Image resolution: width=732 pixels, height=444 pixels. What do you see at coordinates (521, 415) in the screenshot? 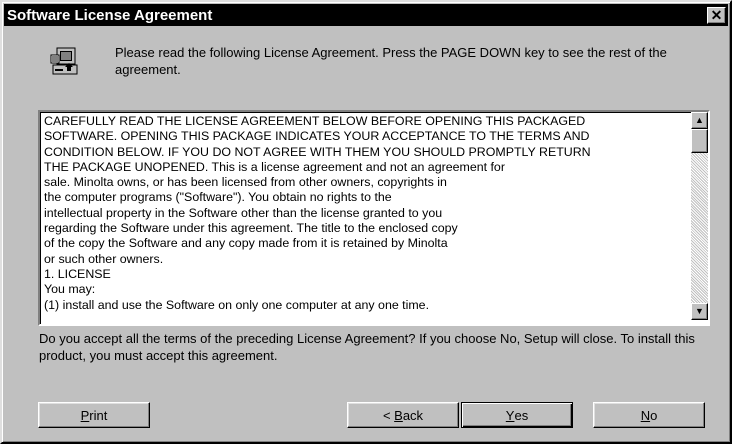
I see `yes-label: es` at bounding box center [521, 415].